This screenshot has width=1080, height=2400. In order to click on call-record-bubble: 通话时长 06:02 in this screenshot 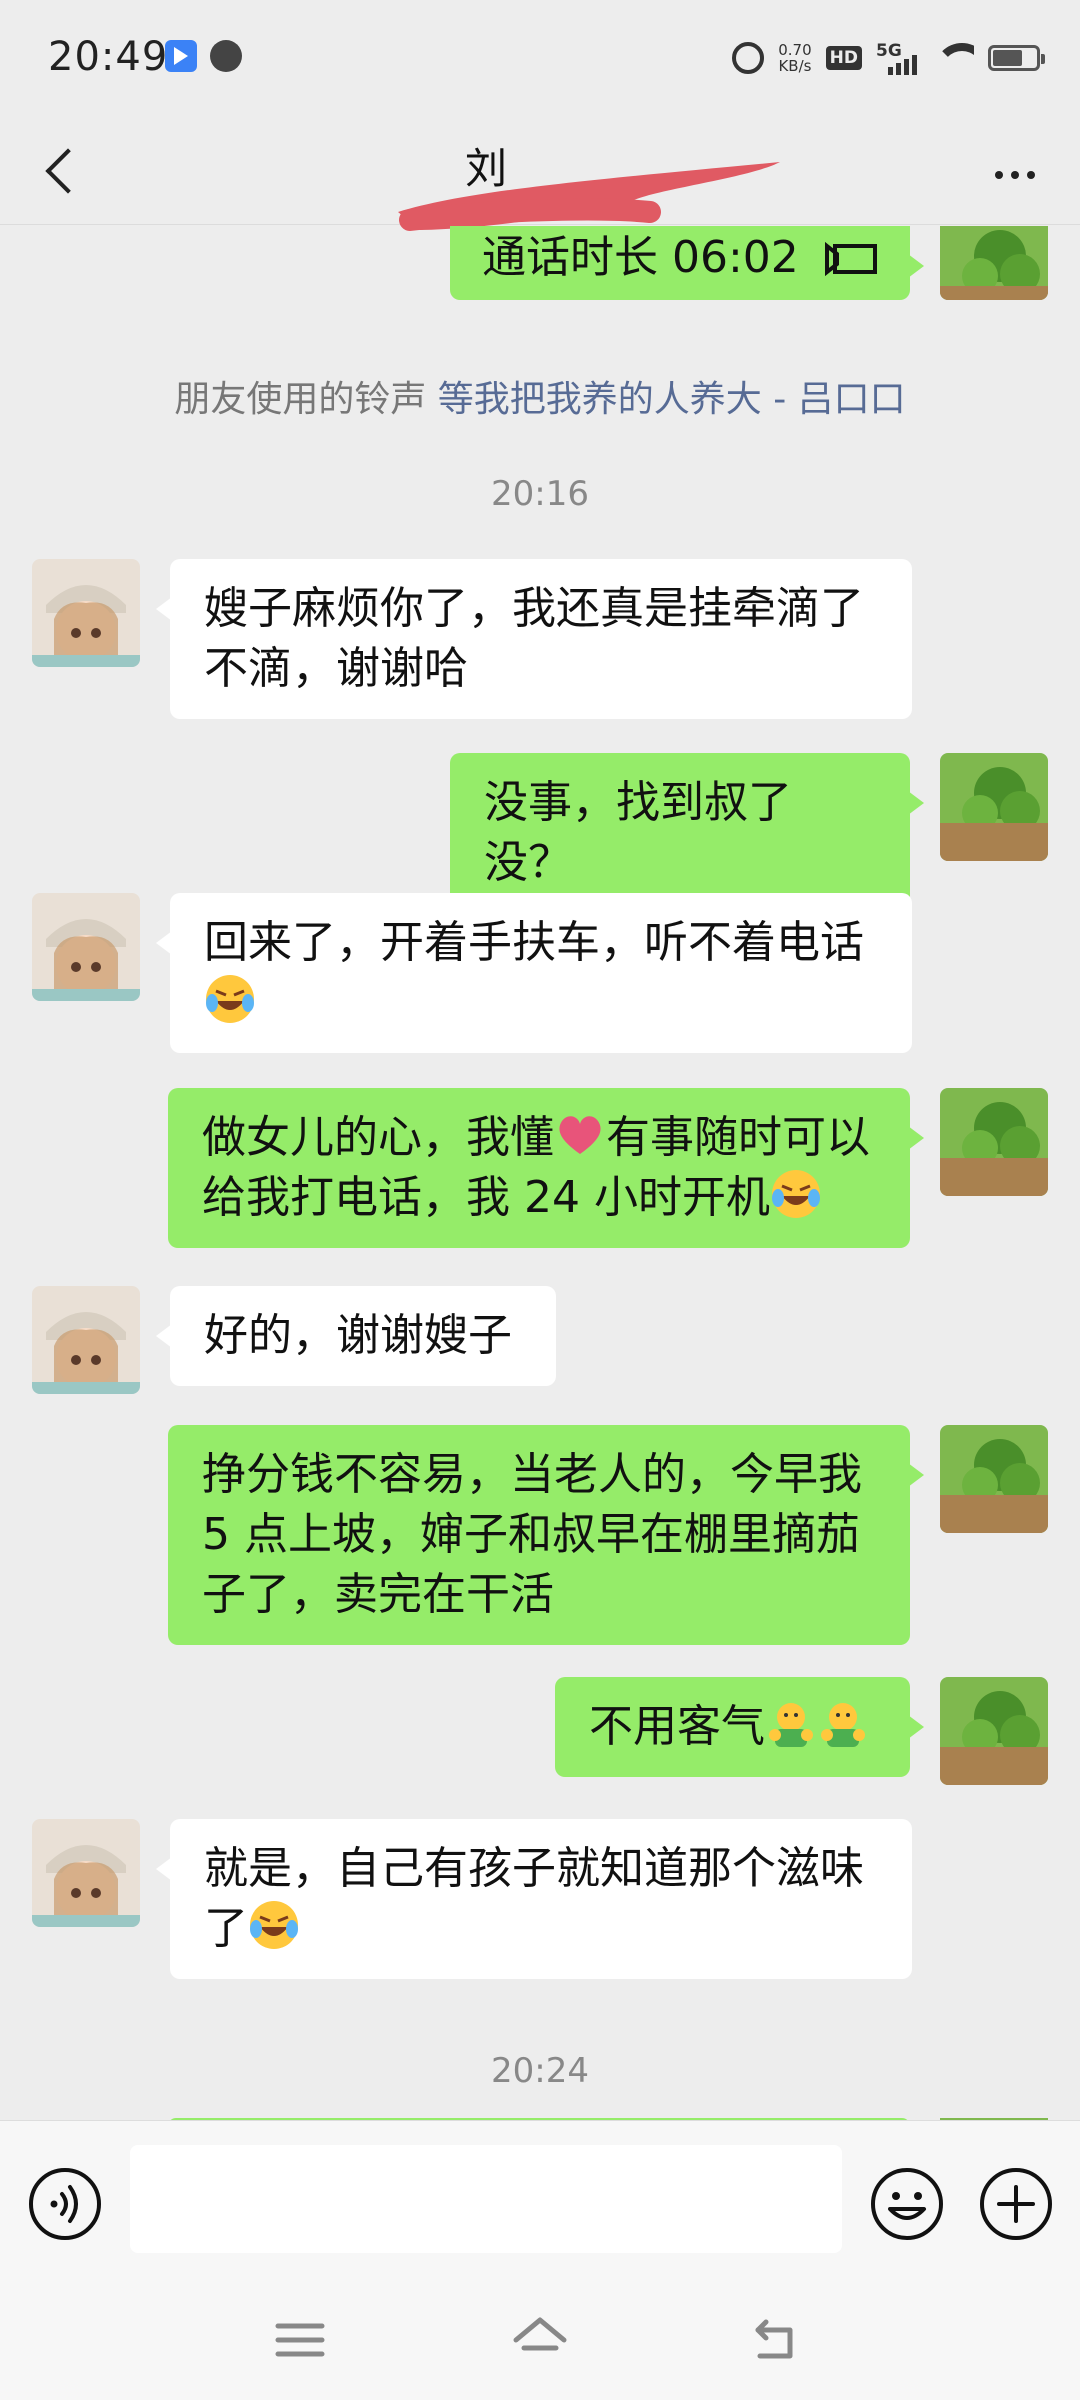, I will do `click(687, 263)`.